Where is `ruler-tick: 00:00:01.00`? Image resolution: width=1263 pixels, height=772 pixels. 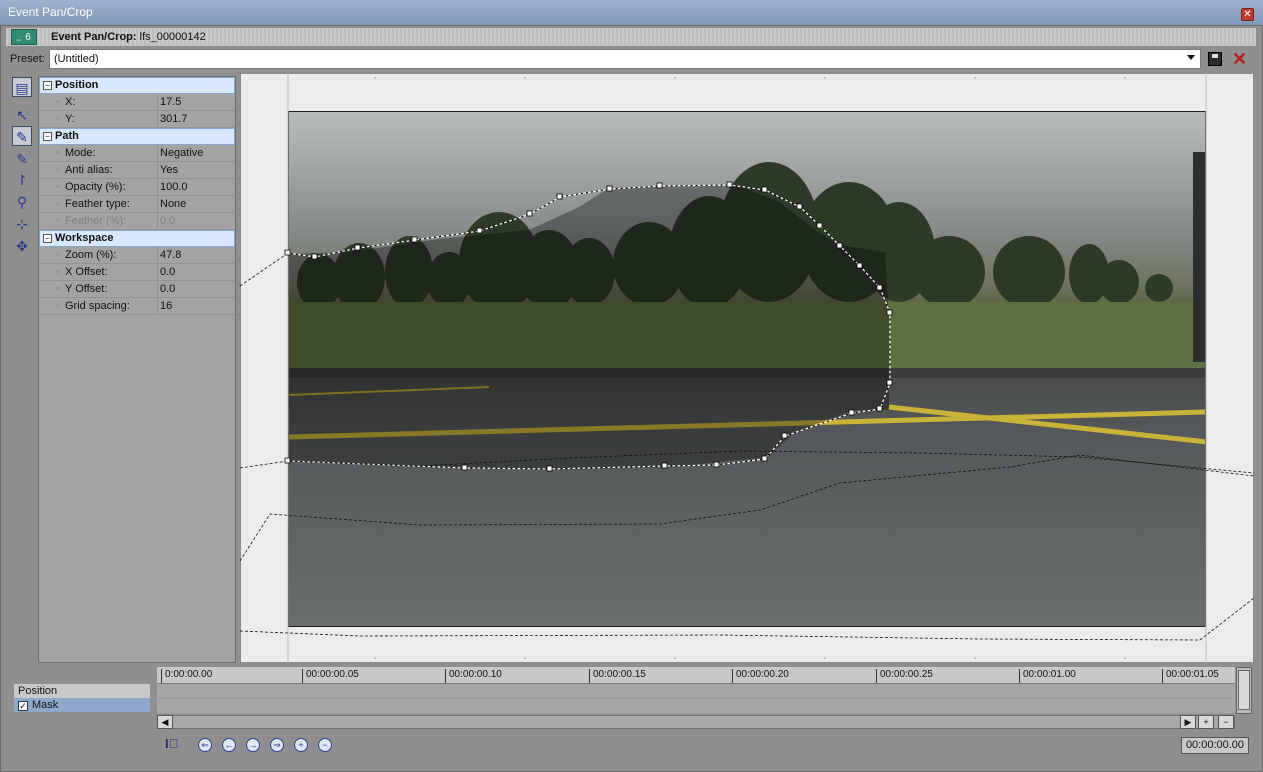 ruler-tick: 00:00:01.00 is located at coordinates (1047, 676).